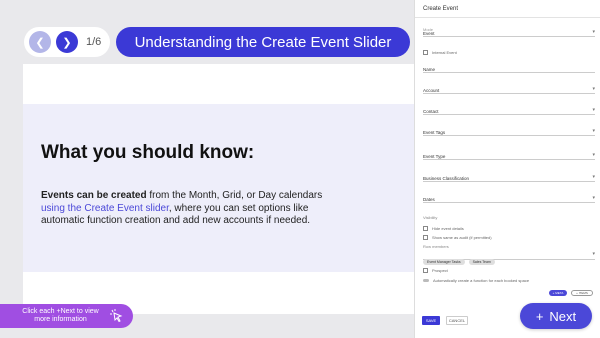 The image size is (600, 338). I want to click on prospect-label: Prospect, so click(440, 270).